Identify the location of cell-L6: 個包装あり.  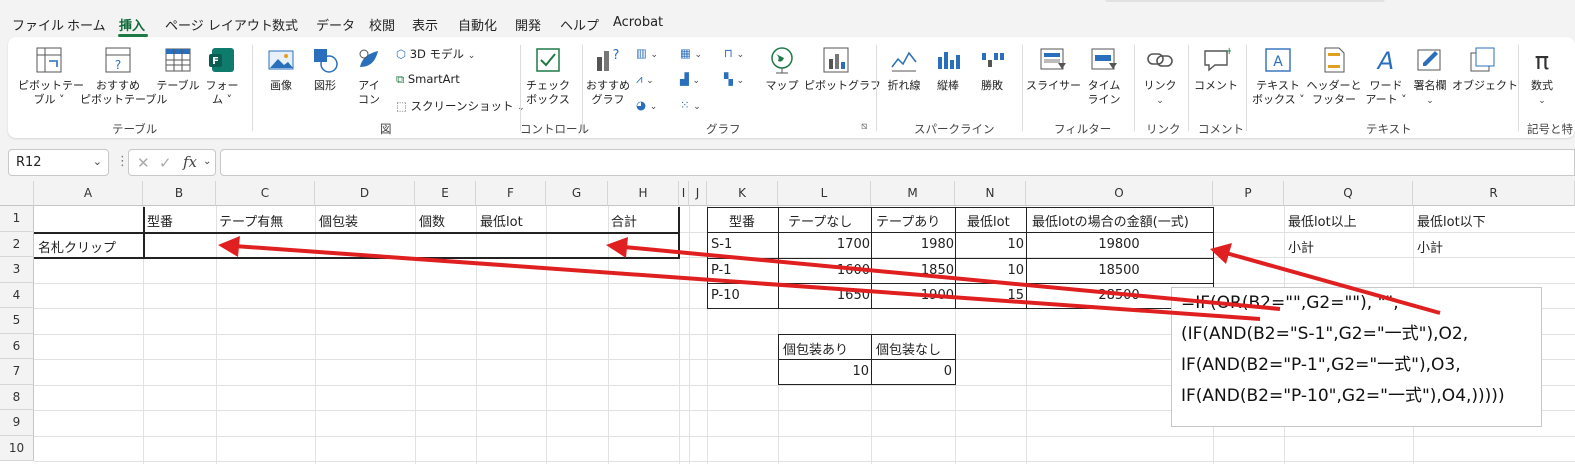
(815, 348).